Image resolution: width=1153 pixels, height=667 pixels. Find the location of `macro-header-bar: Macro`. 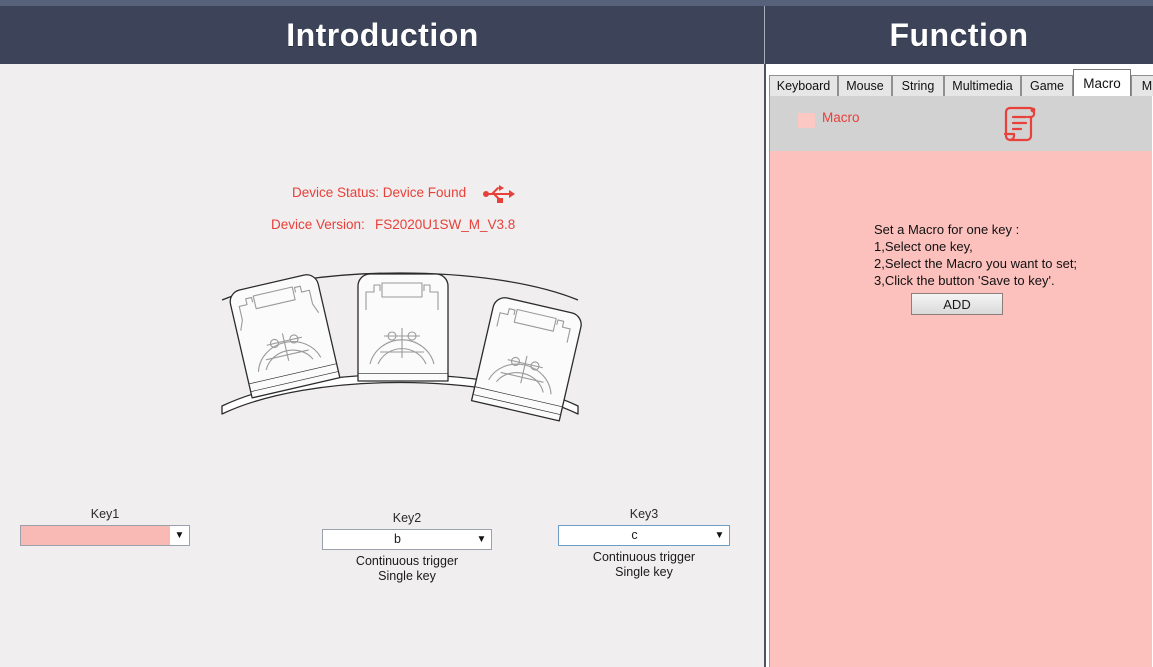

macro-header-bar: Macro is located at coordinates (960, 123).